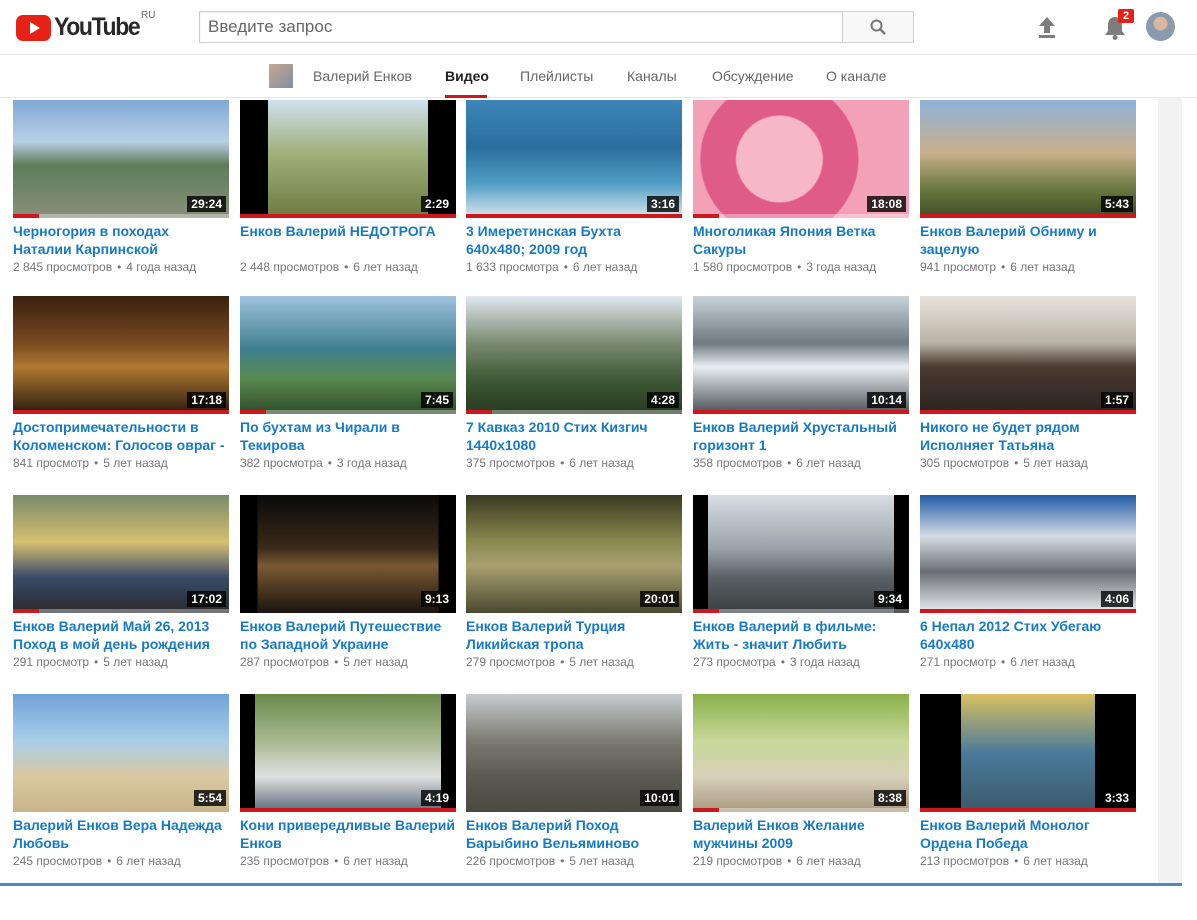 This screenshot has height=920, width=1197. Describe the element at coordinates (1028, 240) in the screenshot. I see `video-title-link: Енков Валерий Обниму и зацелую` at that location.